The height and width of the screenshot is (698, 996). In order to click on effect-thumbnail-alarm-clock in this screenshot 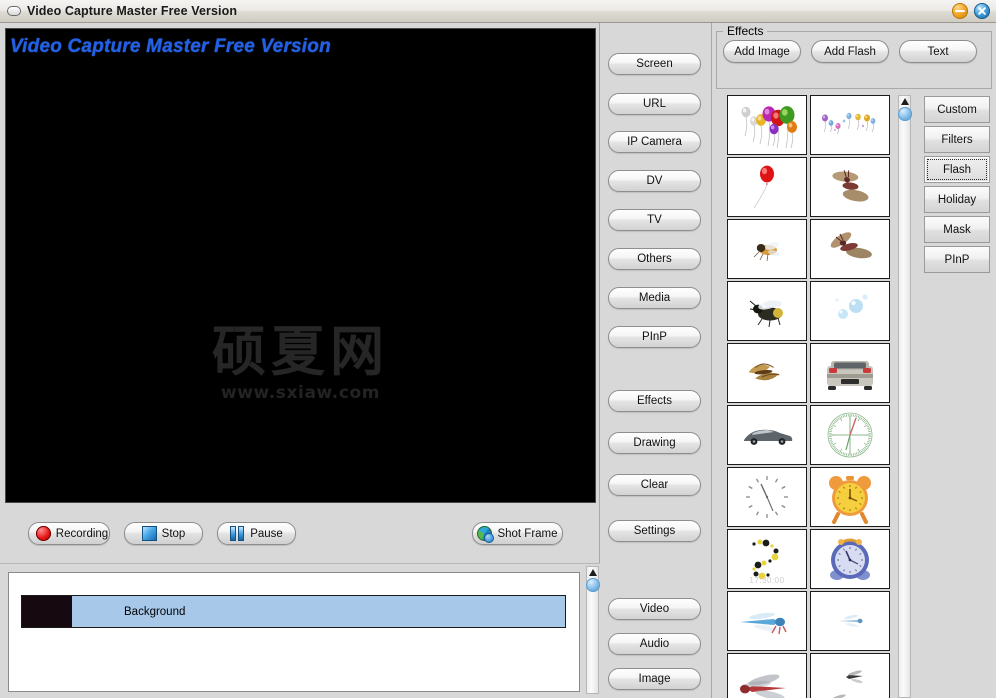, I will do `click(850, 497)`.